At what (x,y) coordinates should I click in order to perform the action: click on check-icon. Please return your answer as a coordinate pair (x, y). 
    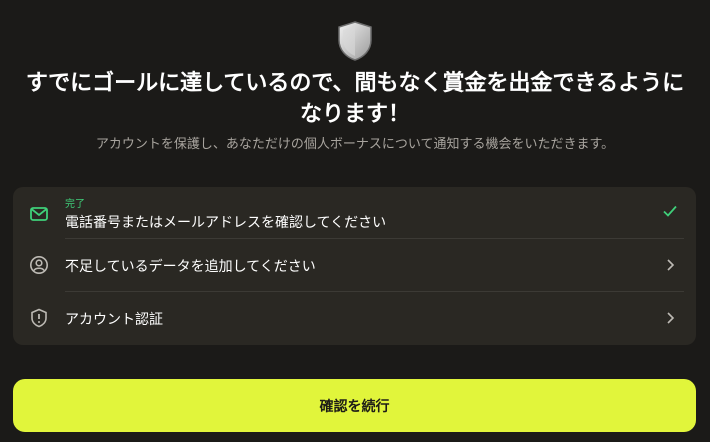
    Looking at the image, I should click on (670, 211).